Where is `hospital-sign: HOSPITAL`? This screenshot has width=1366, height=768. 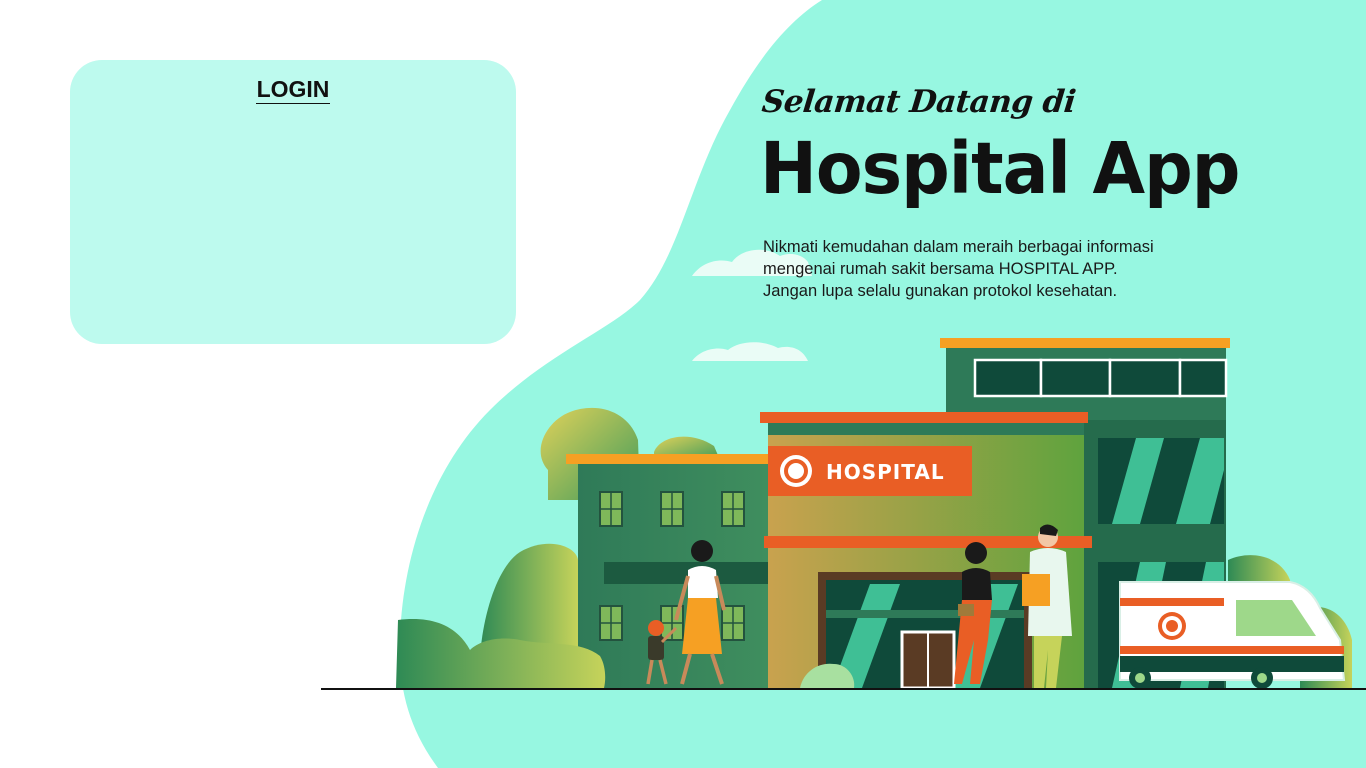
hospital-sign: HOSPITAL is located at coordinates (870, 471).